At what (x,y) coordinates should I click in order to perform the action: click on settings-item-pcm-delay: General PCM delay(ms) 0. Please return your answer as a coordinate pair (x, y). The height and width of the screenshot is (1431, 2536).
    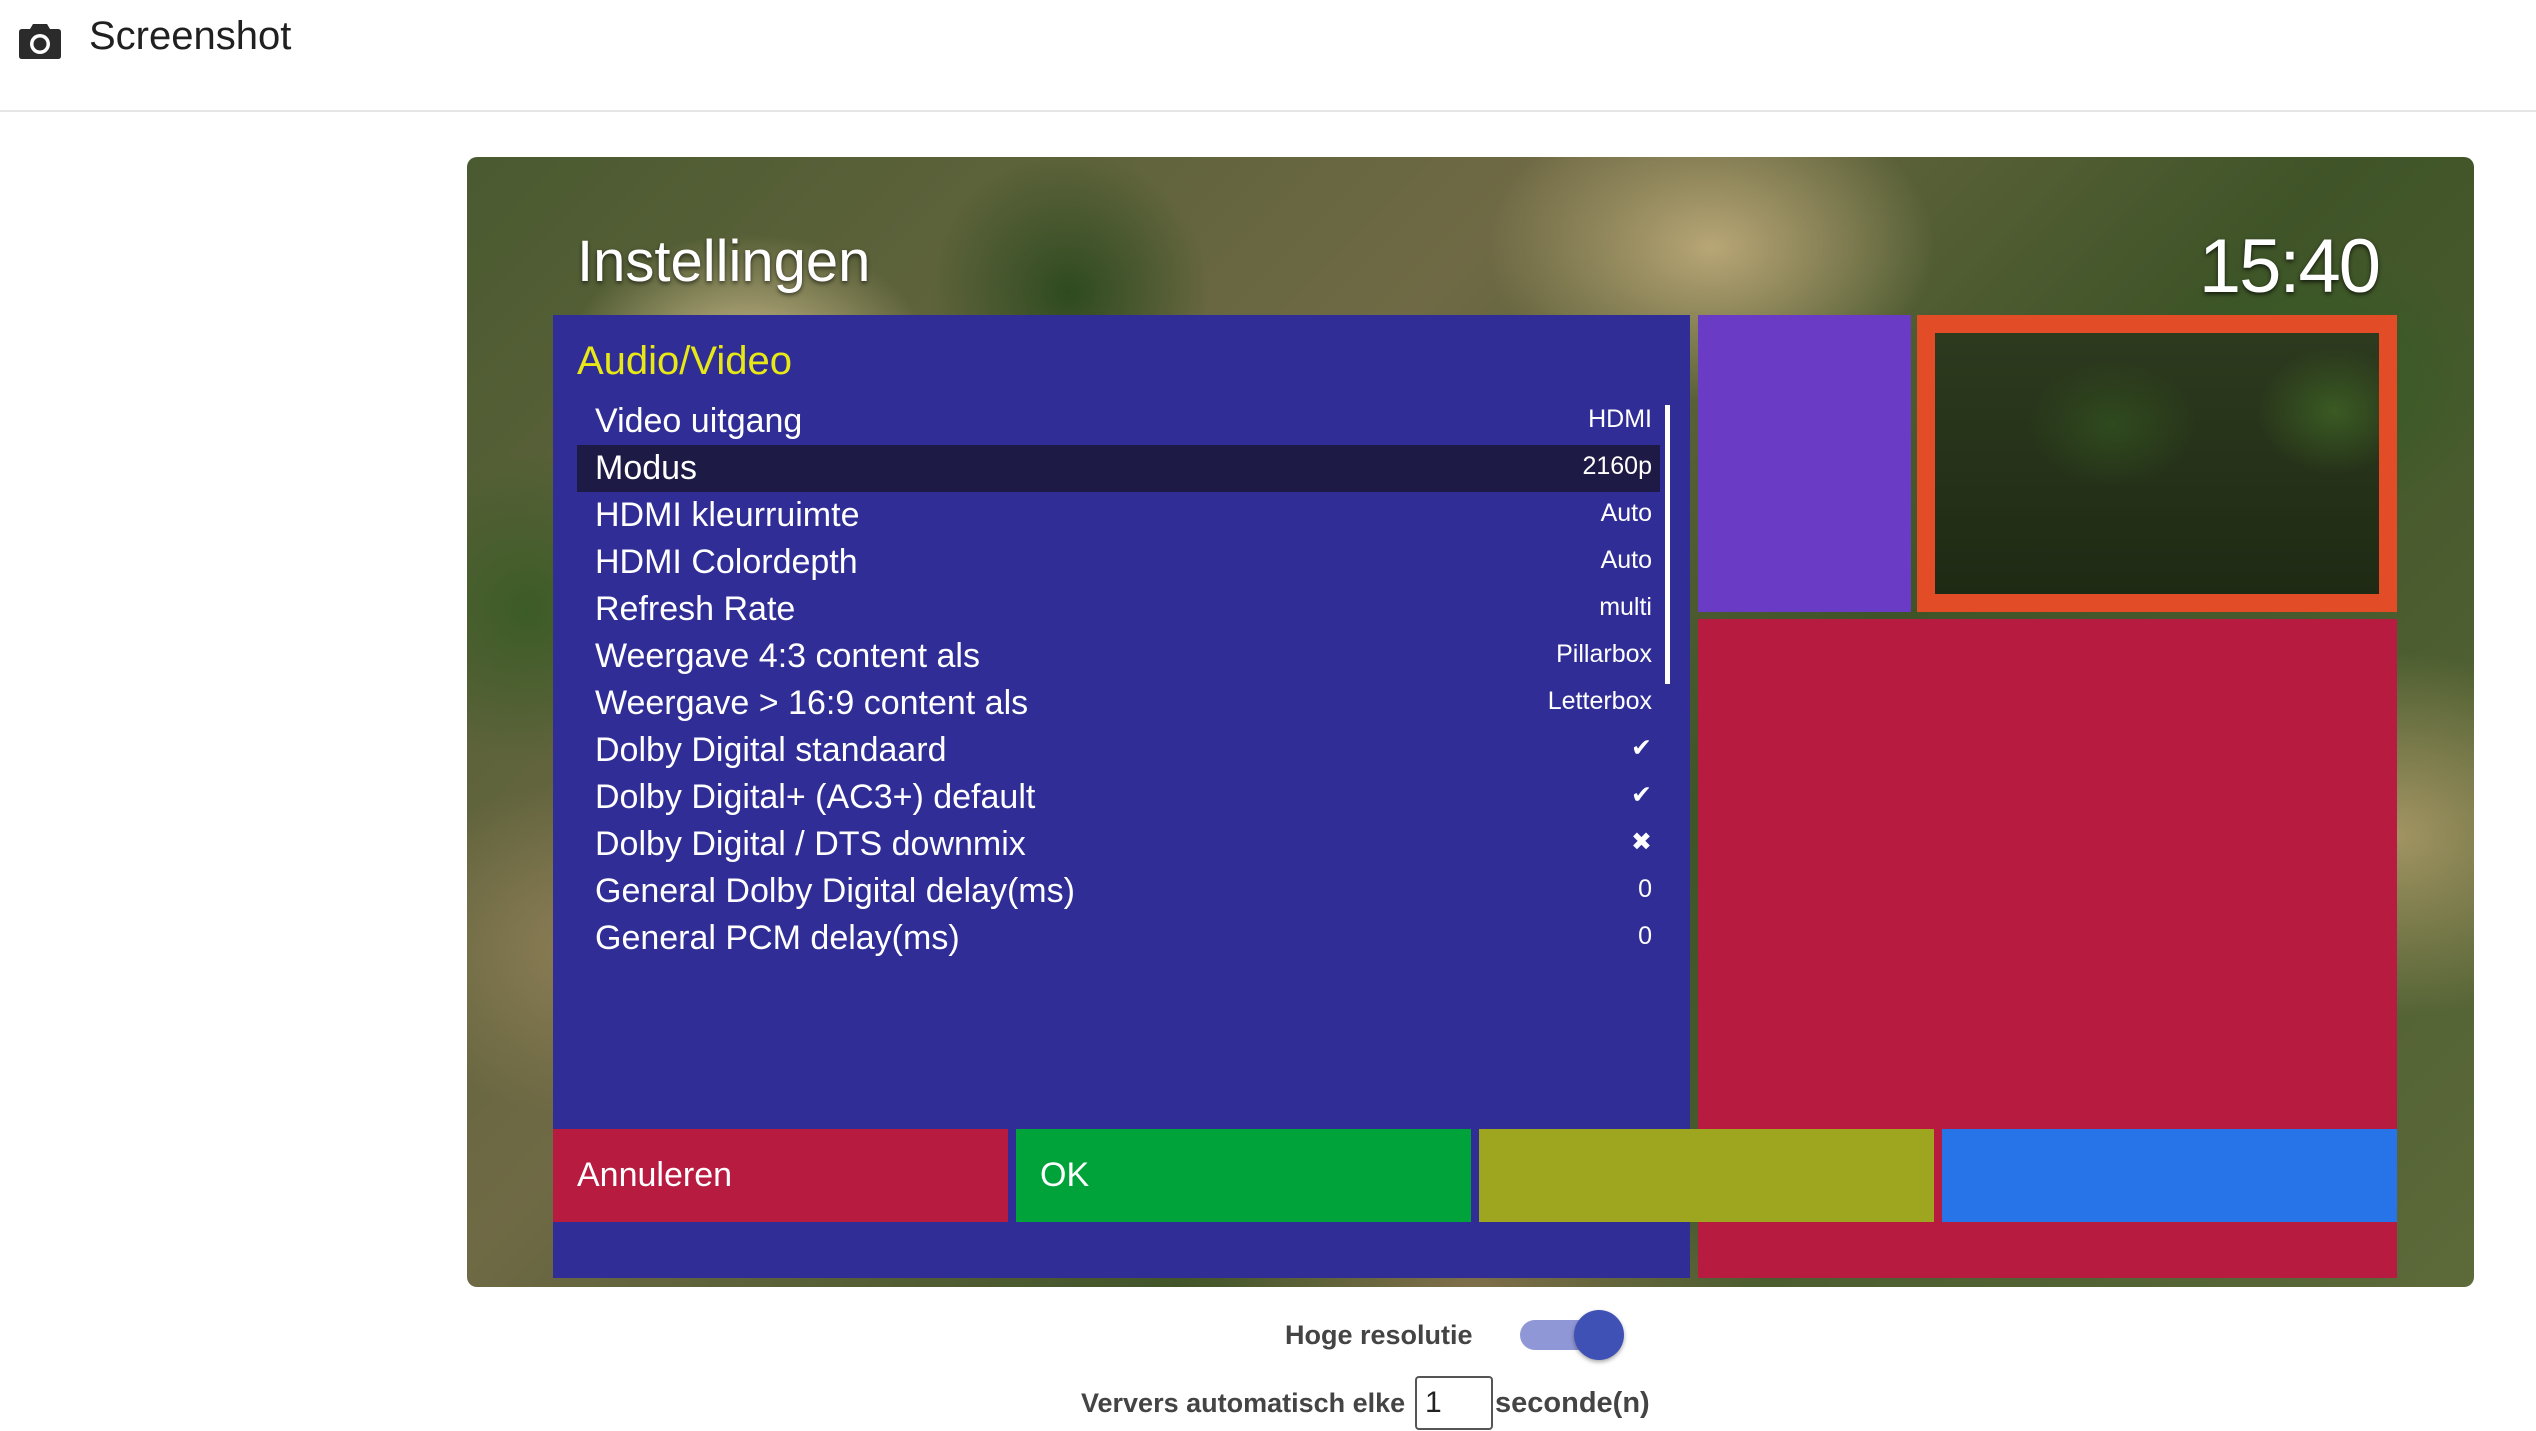
    Looking at the image, I should click on (1118, 938).